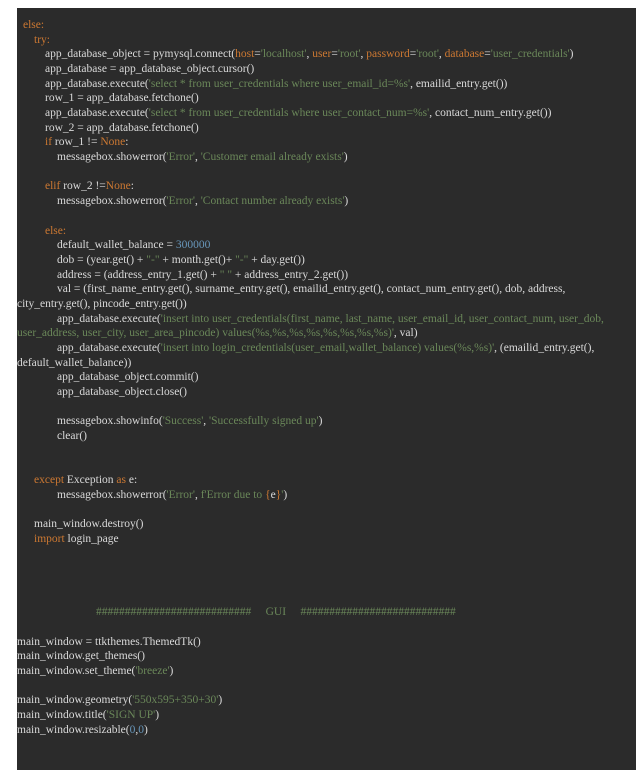 The height and width of the screenshot is (783, 643). Describe the element at coordinates (326, 245) in the screenshot. I see `code-line: default_wallet_balance = 300000` at that location.